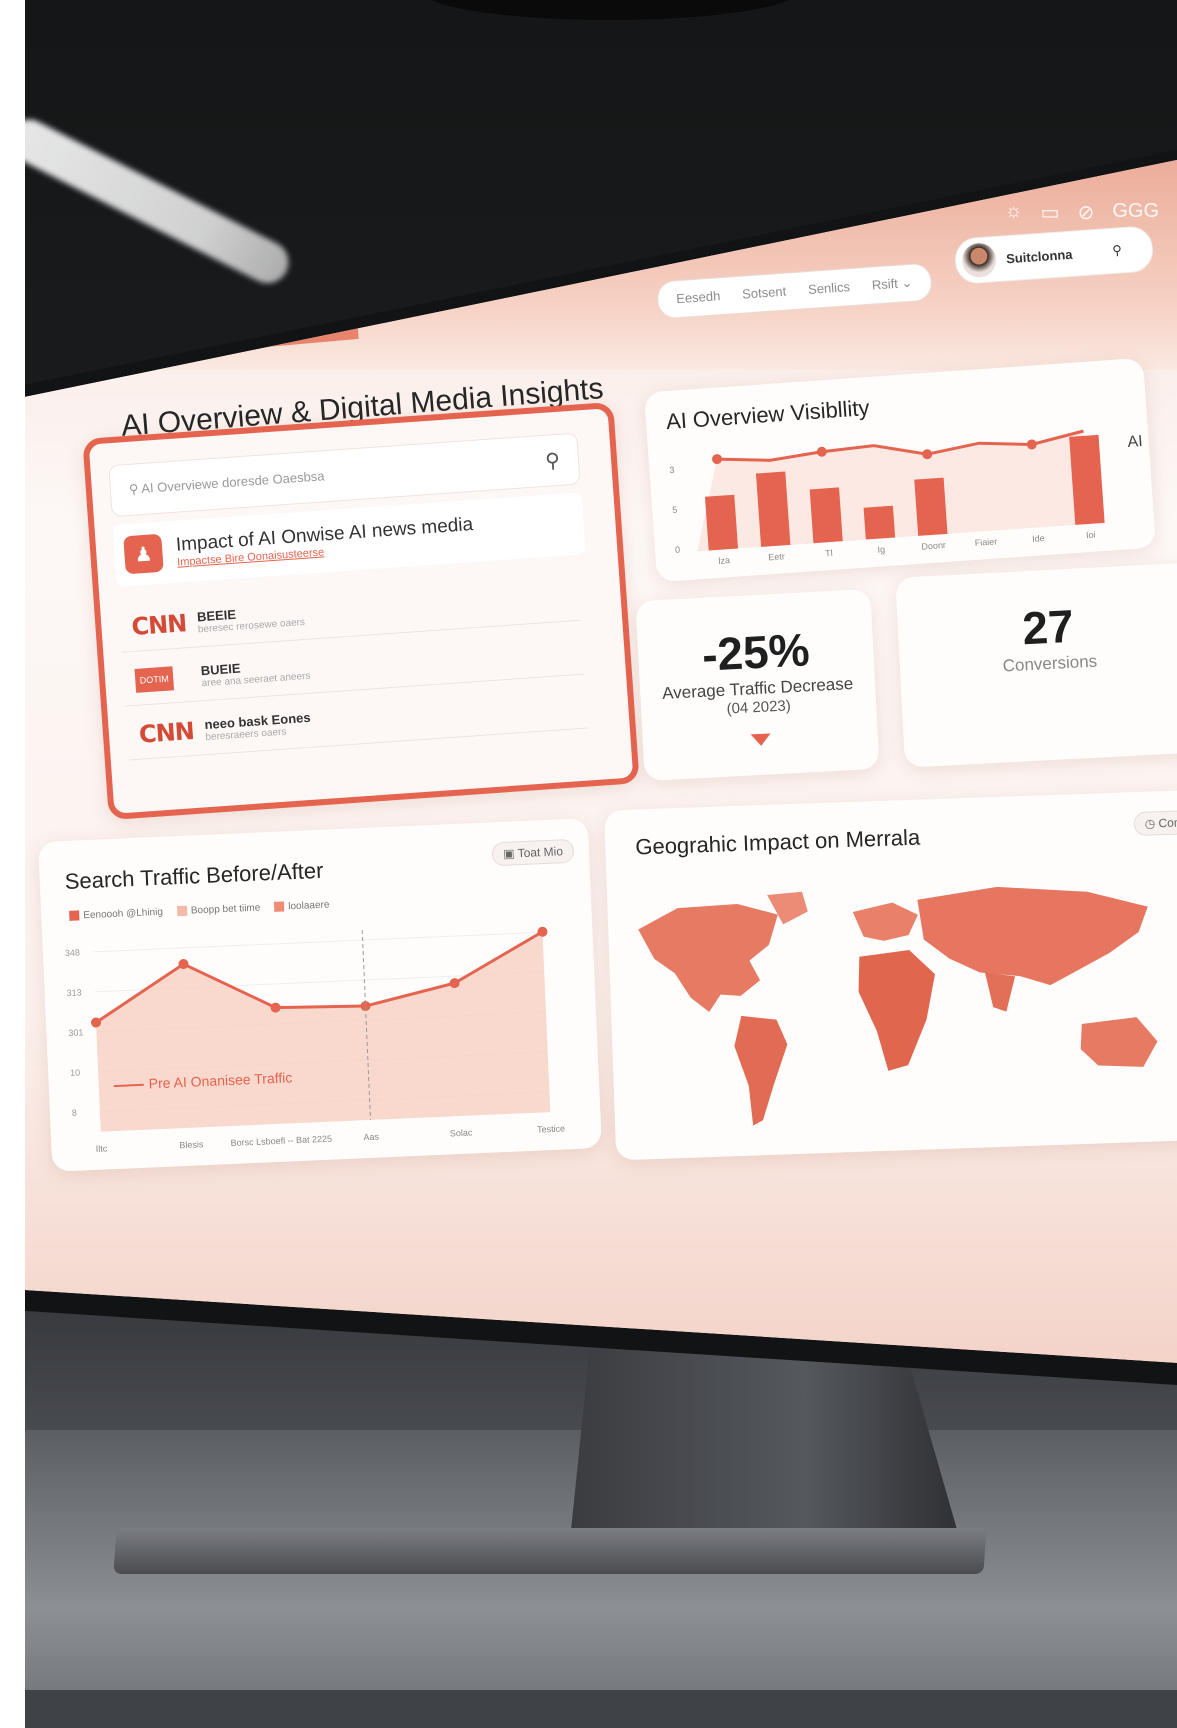 Image resolution: width=1177 pixels, height=1728 pixels. Describe the element at coordinates (896, 1010) in the screenshot. I see `map-africa` at that location.